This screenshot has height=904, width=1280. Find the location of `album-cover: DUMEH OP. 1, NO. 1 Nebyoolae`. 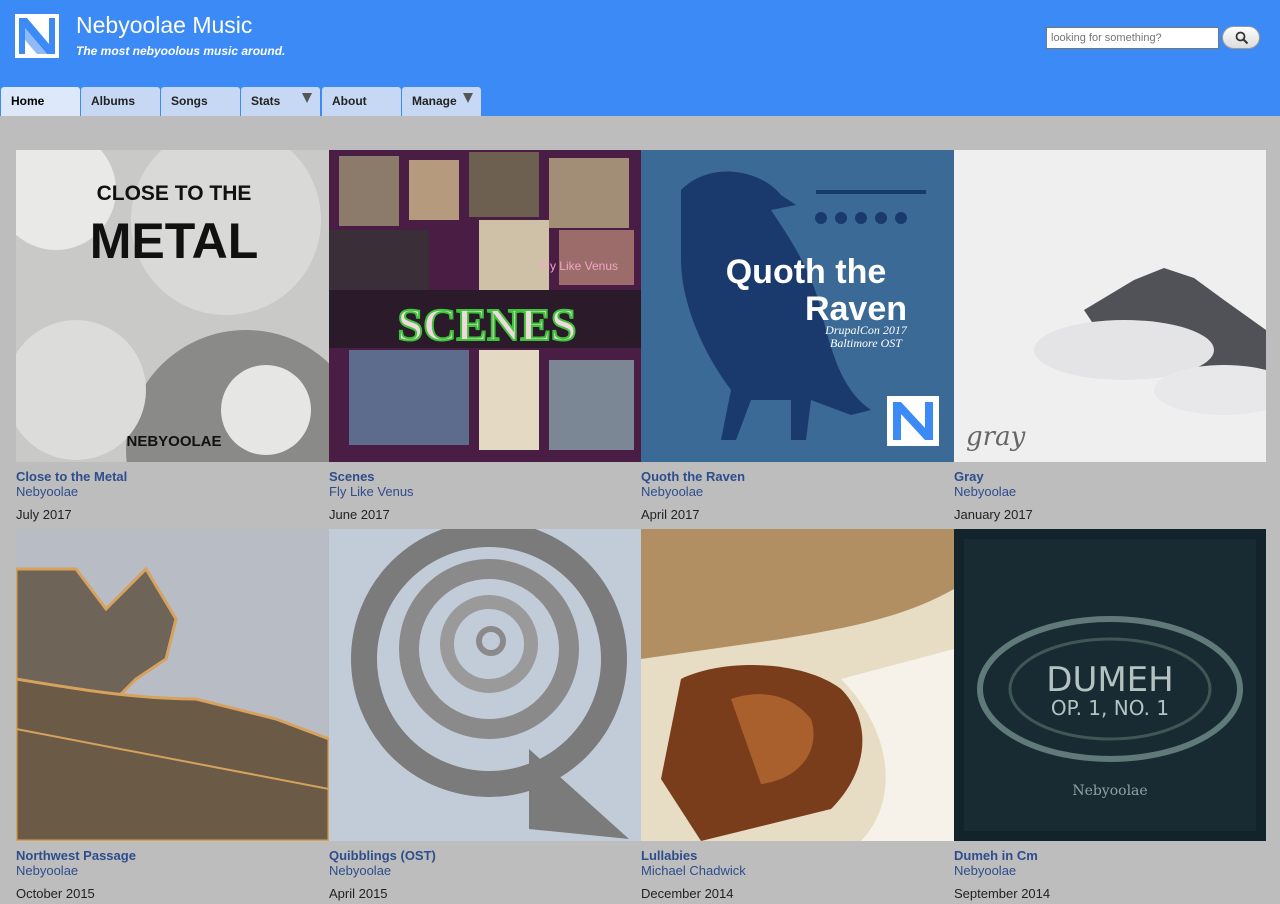

album-cover: DUMEH OP. 1, NO. 1 Nebyoolae is located at coordinates (1110, 685).